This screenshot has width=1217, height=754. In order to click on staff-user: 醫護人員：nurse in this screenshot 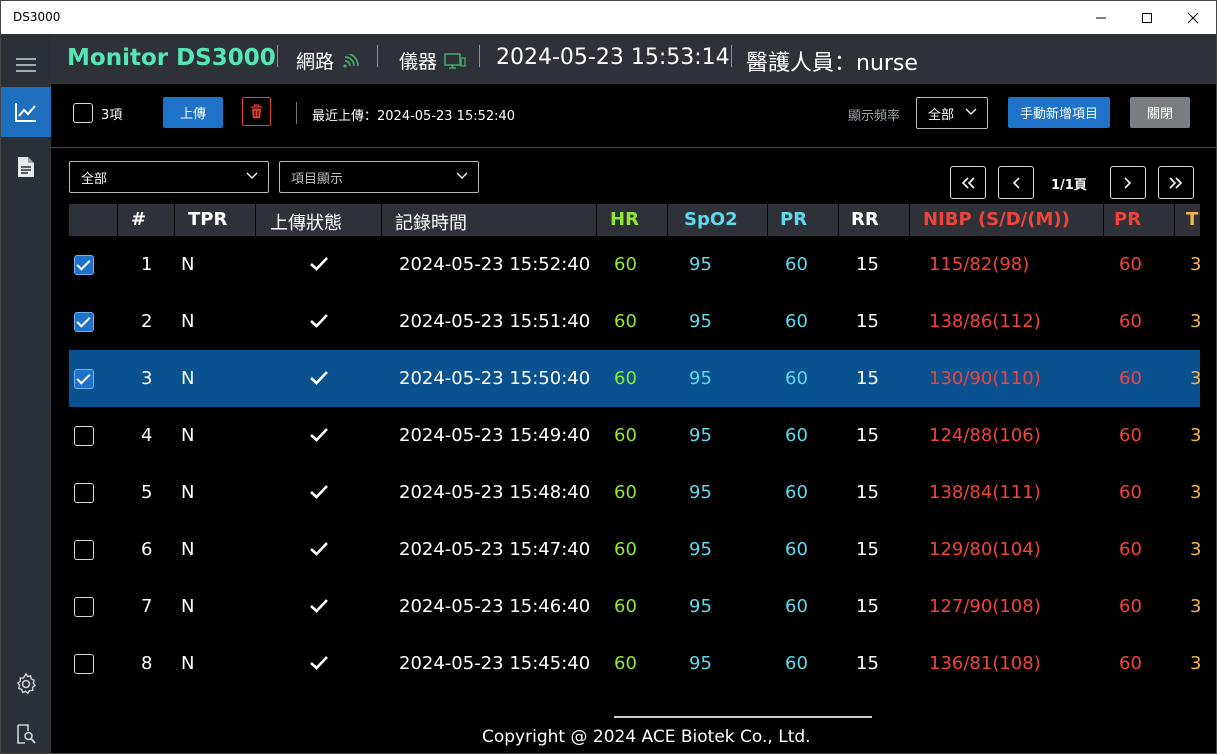, I will do `click(832, 63)`.